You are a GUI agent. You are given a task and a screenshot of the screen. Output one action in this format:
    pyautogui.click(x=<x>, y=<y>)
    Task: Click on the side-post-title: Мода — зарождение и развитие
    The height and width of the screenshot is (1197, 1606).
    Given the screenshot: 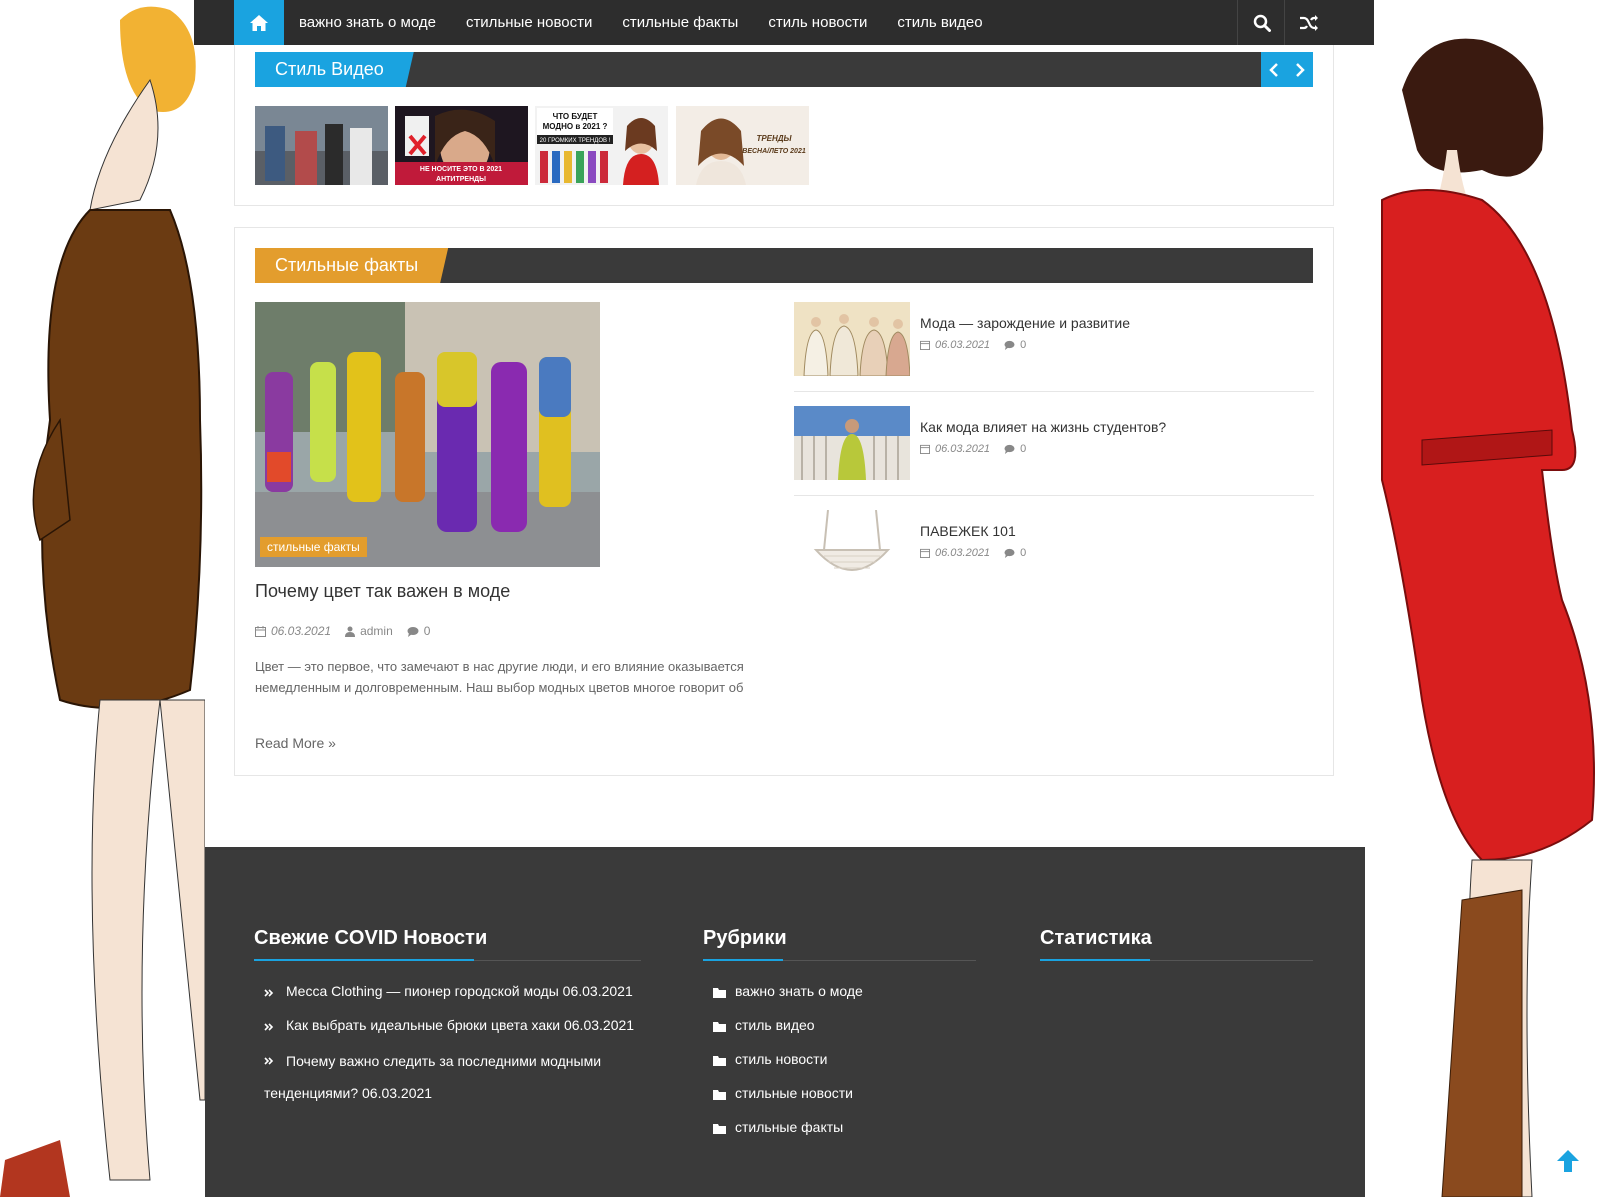 What is the action you would take?
    pyautogui.click(x=1025, y=323)
    